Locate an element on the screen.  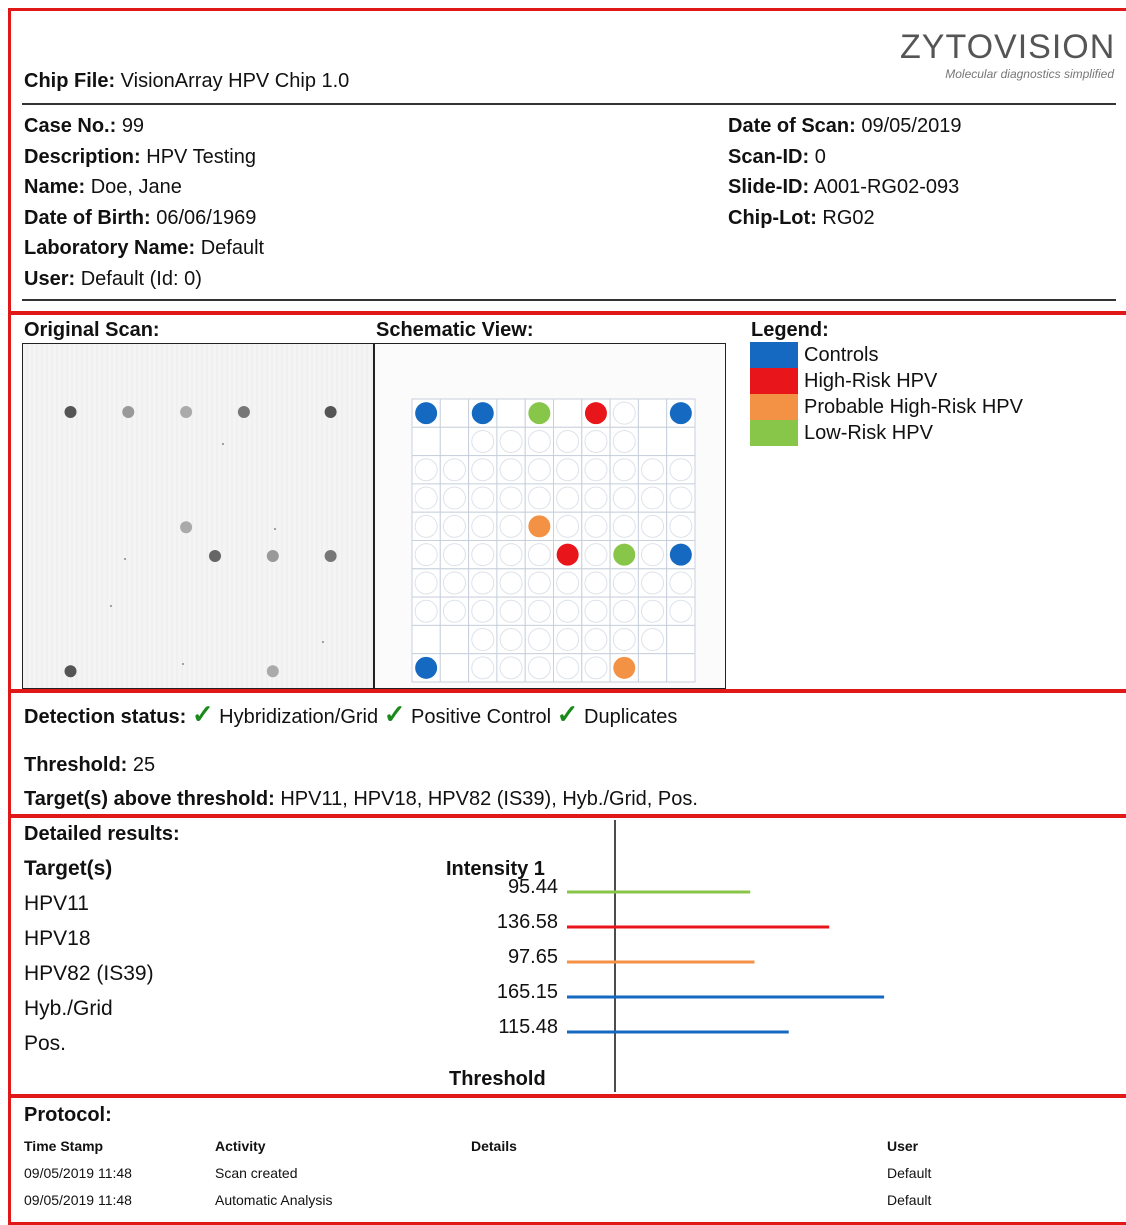
chip-lot: Chip-Lot: RG02 is located at coordinates (844, 221).